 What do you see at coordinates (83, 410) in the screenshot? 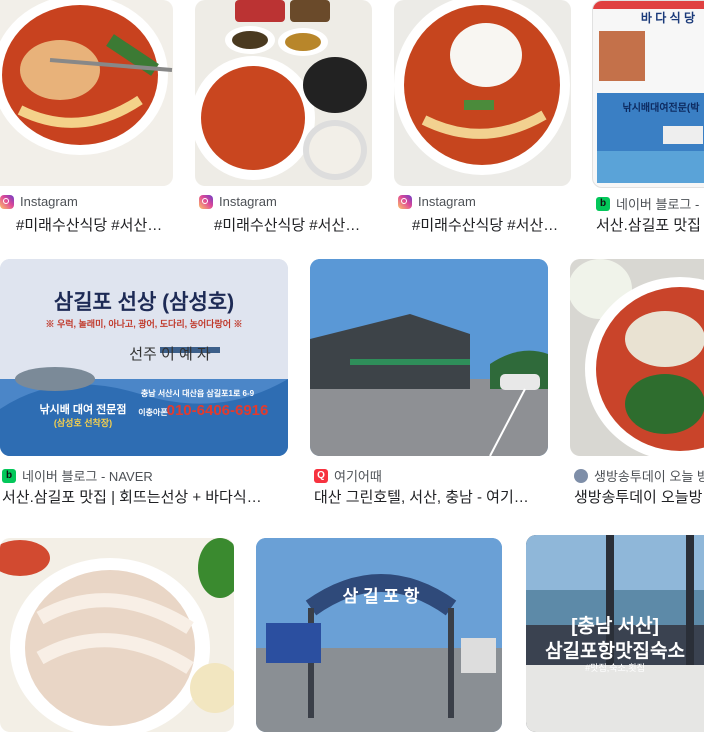
I see `card-tag: 낚시배 대여 전문점` at bounding box center [83, 410].